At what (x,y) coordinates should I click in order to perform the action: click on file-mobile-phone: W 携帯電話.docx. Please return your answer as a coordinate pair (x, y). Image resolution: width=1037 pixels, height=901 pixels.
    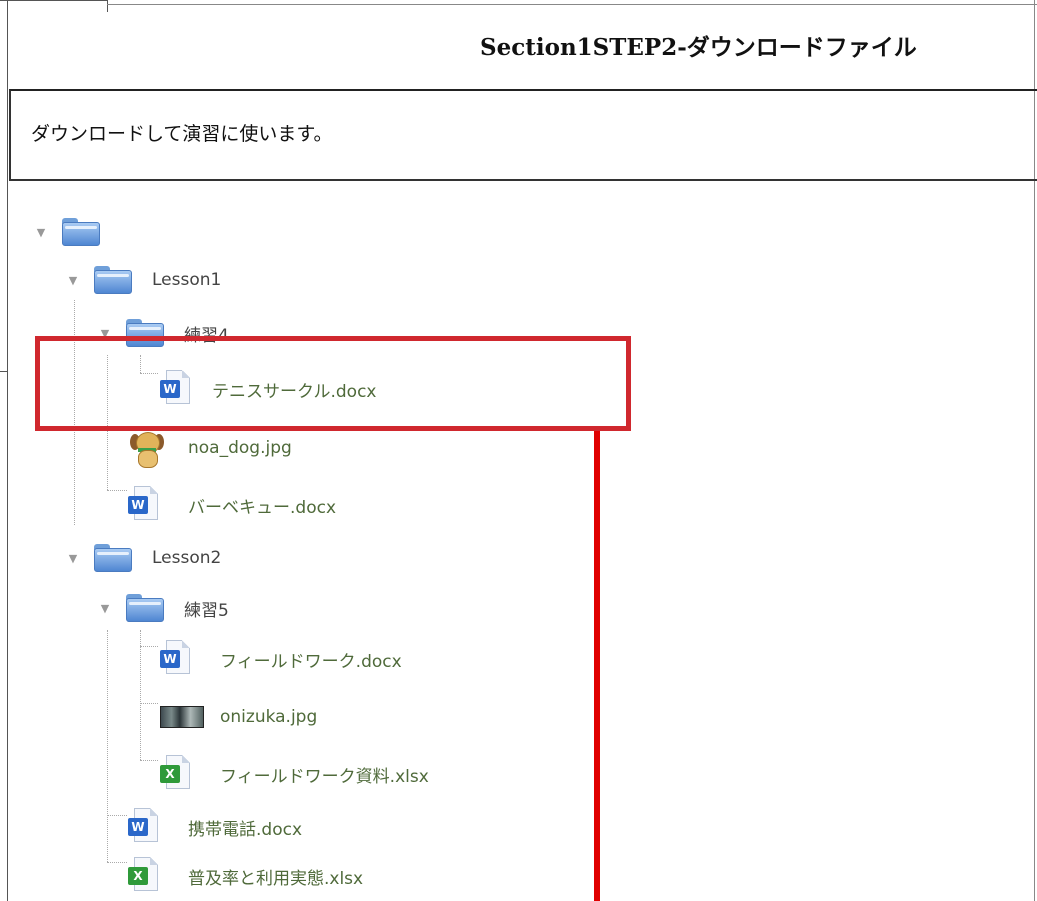
    Looking at the image, I should click on (214, 827).